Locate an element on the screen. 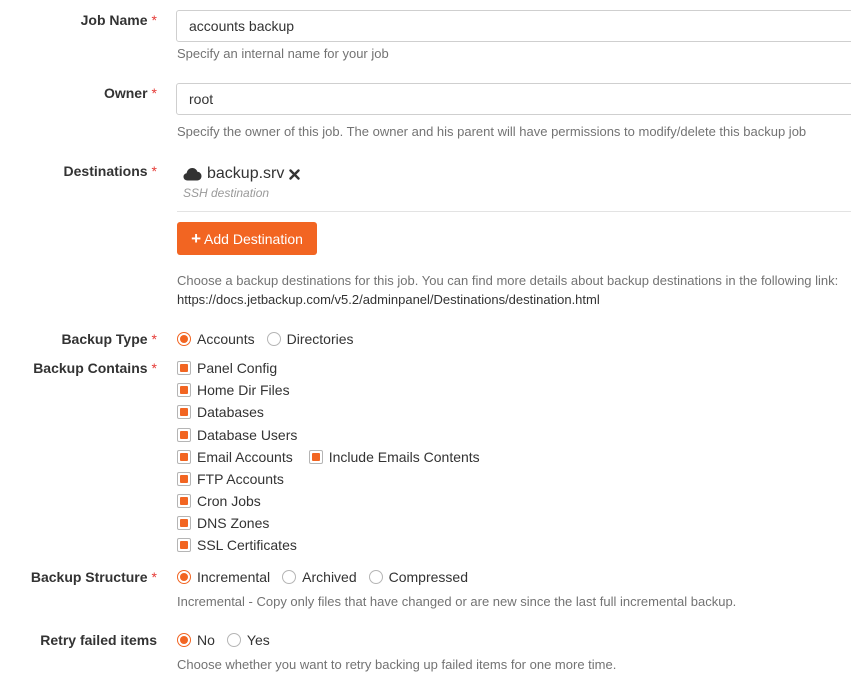 Image resolution: width=851 pixels, height=676 pixels. destination-item: backup.srv is located at coordinates (242, 174).